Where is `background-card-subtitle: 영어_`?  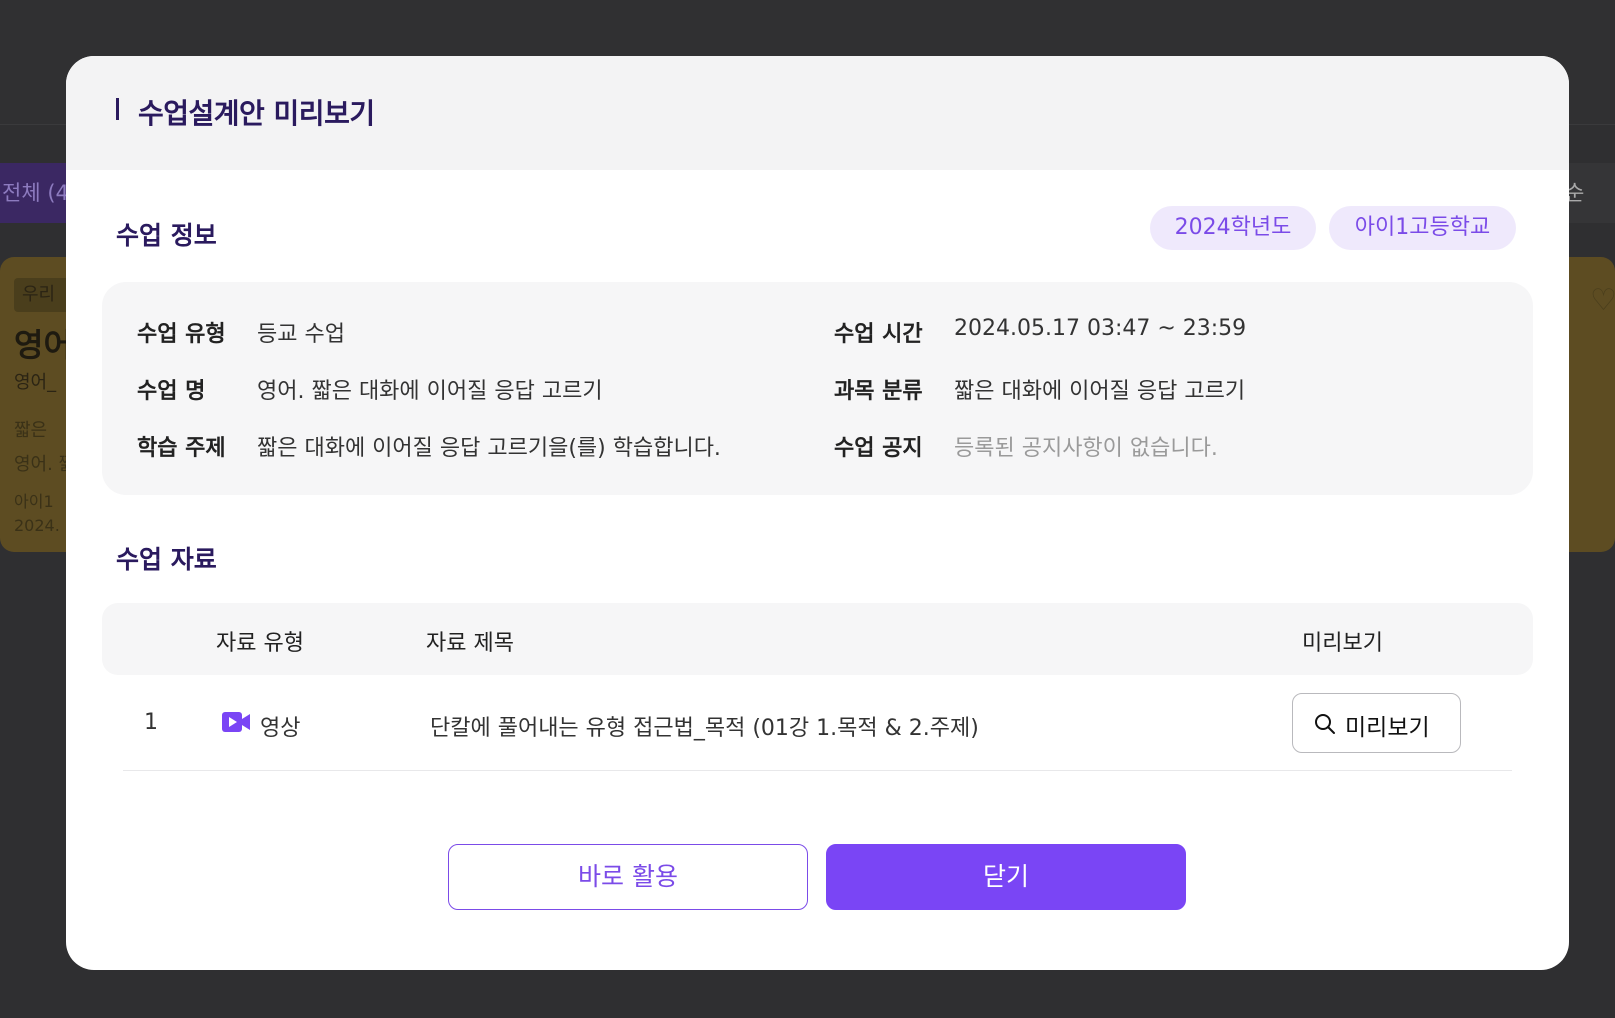 background-card-subtitle: 영어_ is located at coordinates (35, 382).